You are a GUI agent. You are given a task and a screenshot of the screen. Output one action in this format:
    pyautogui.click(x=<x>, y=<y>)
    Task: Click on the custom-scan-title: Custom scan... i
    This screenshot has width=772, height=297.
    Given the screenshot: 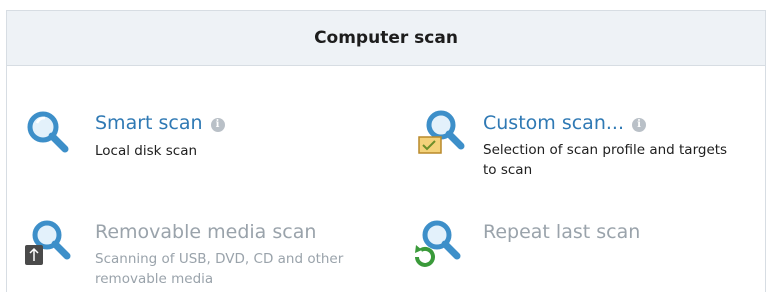 What is the action you would take?
    pyautogui.click(x=564, y=123)
    